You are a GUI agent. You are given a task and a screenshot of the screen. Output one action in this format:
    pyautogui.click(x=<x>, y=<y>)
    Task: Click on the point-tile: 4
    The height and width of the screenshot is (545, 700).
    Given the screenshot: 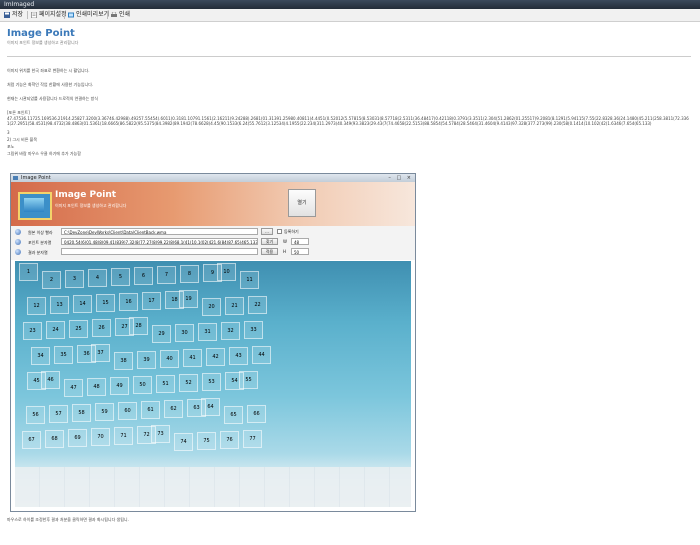 What is the action you would take?
    pyautogui.click(x=97, y=278)
    